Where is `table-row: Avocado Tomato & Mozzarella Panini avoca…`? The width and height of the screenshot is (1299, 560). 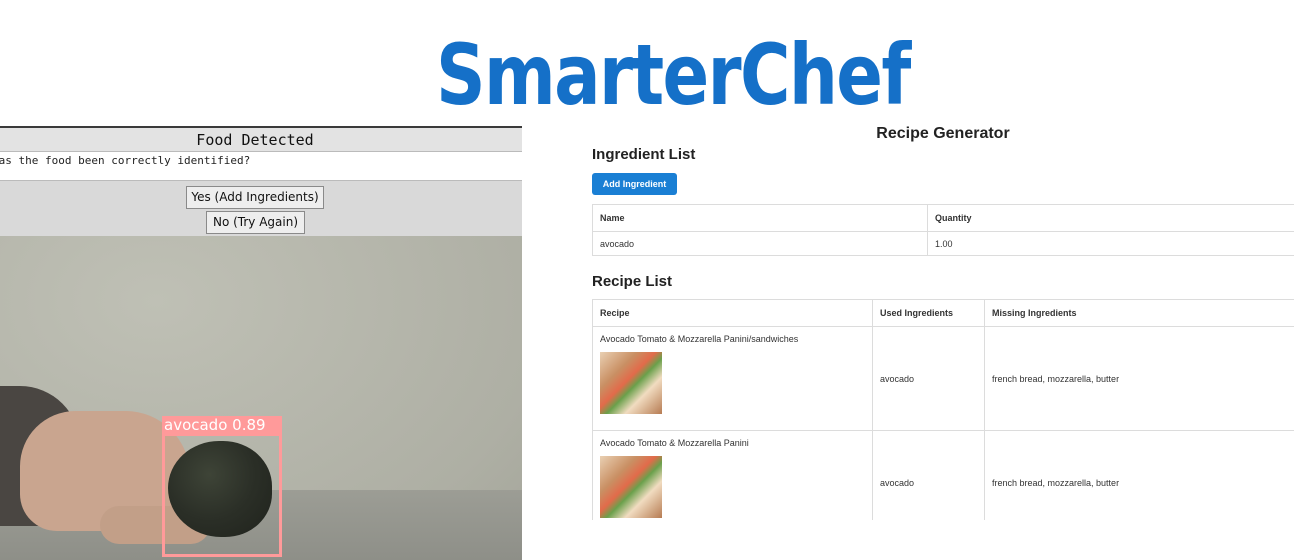
table-row: Avocado Tomato & Mozzarella Panini avoca… is located at coordinates (943, 475).